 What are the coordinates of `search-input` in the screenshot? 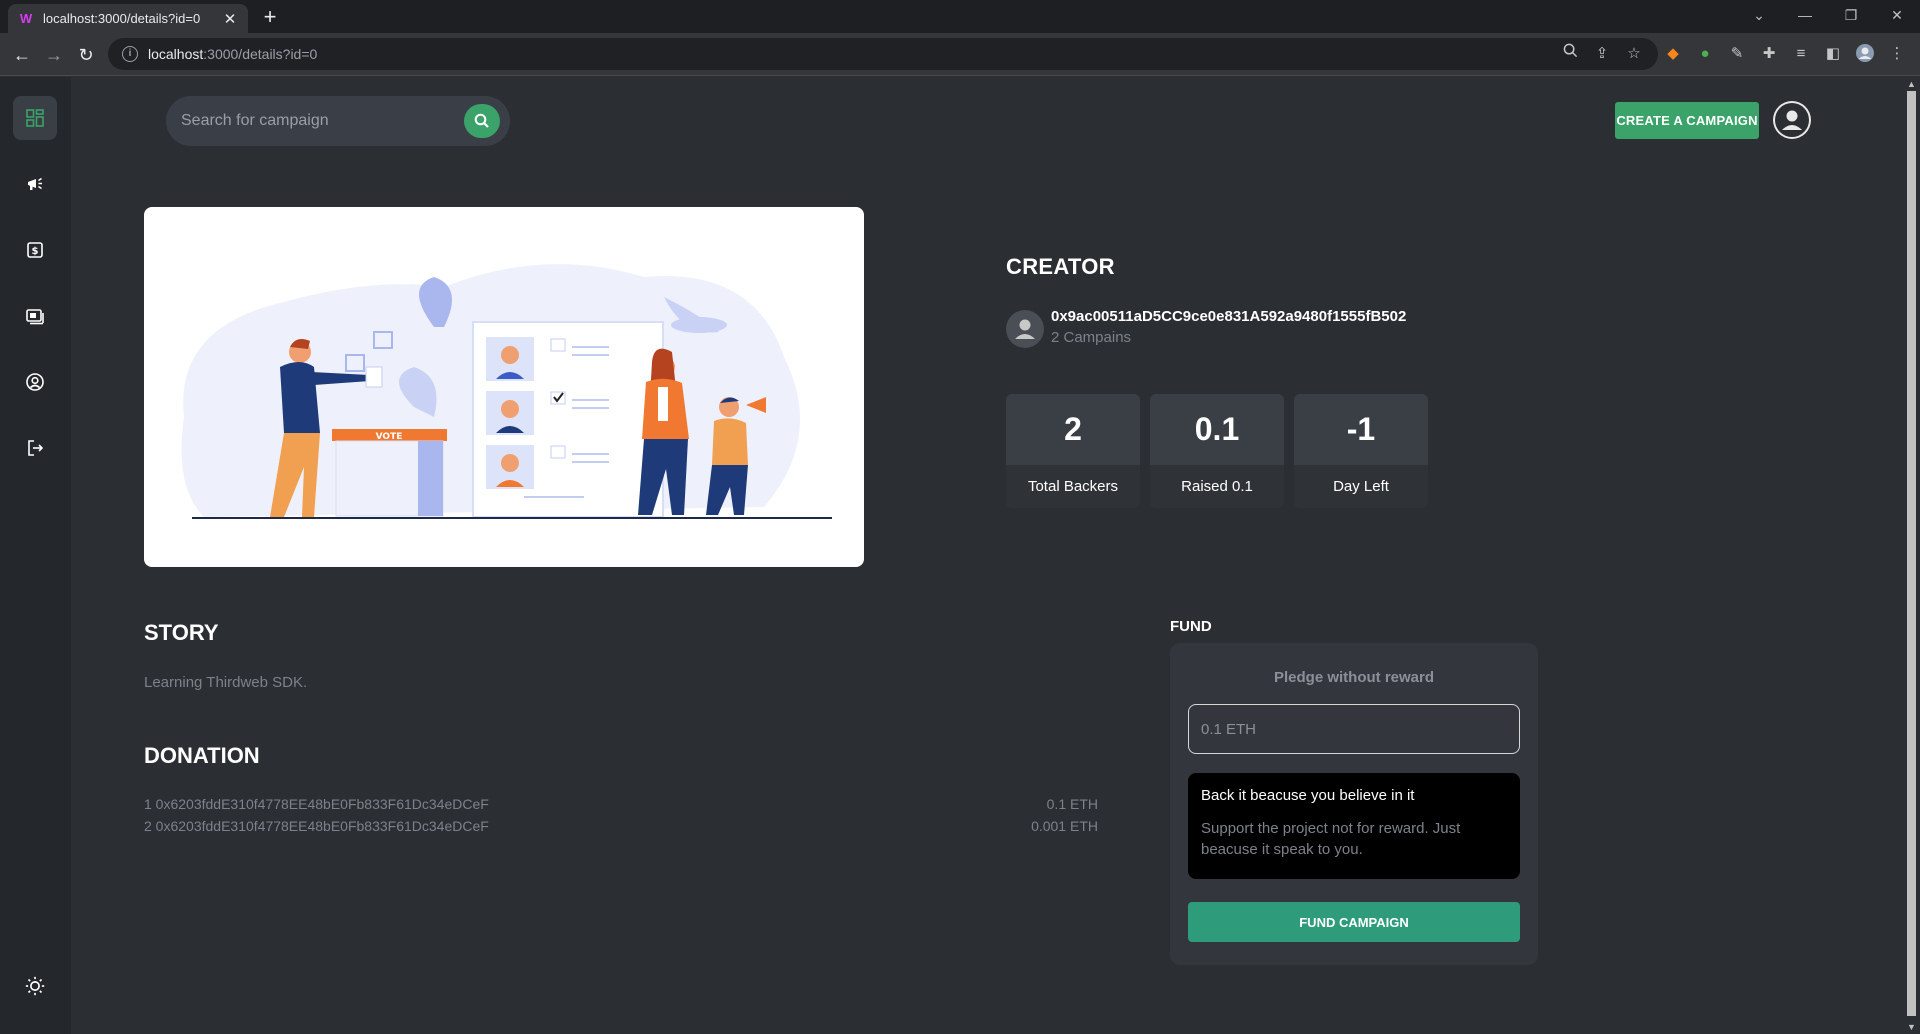 It's located at (316, 121).